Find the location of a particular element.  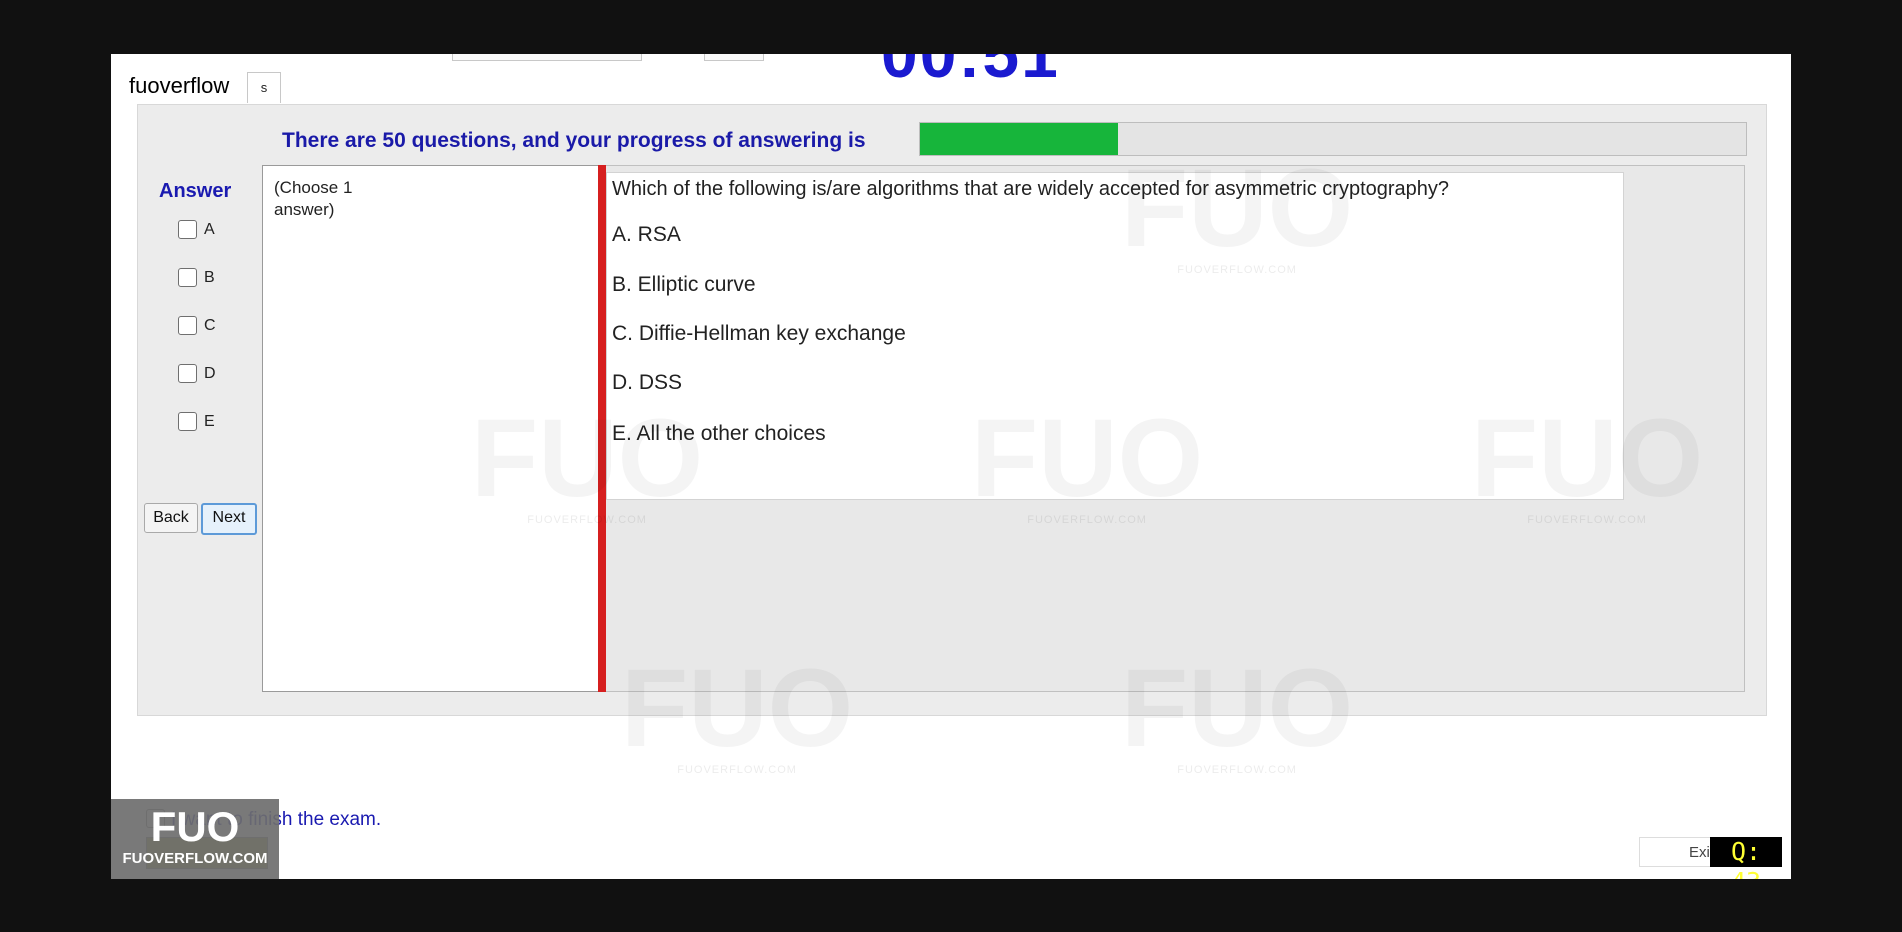

choice-c: C. Diffie-Hellman key exchange is located at coordinates (759, 333).